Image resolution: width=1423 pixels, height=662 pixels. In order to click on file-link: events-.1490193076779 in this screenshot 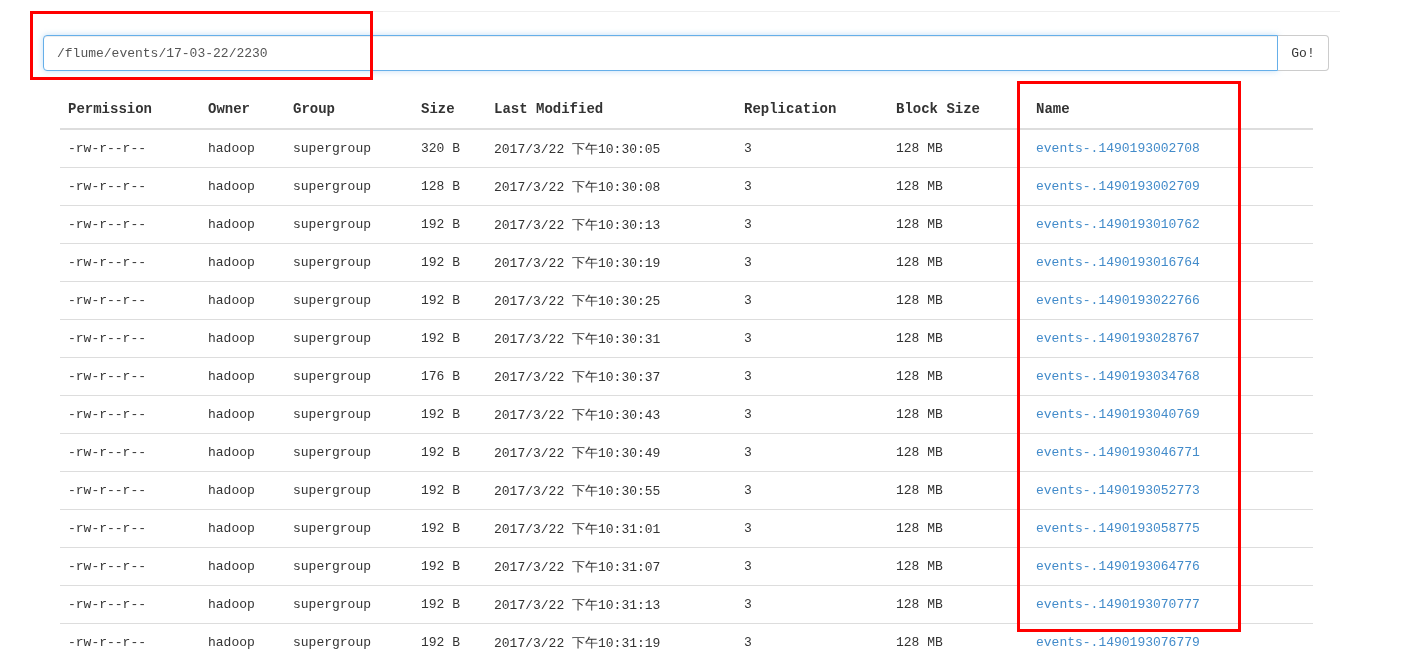, I will do `click(1118, 642)`.